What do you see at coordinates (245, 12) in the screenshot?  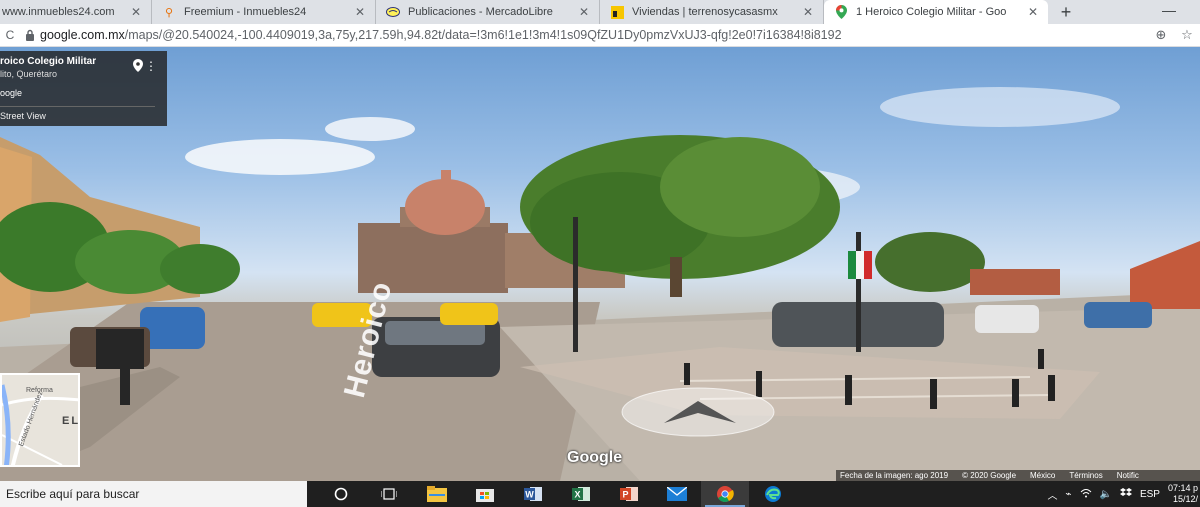 I see `tab-title: Freemium - Inmuebles24` at bounding box center [245, 12].